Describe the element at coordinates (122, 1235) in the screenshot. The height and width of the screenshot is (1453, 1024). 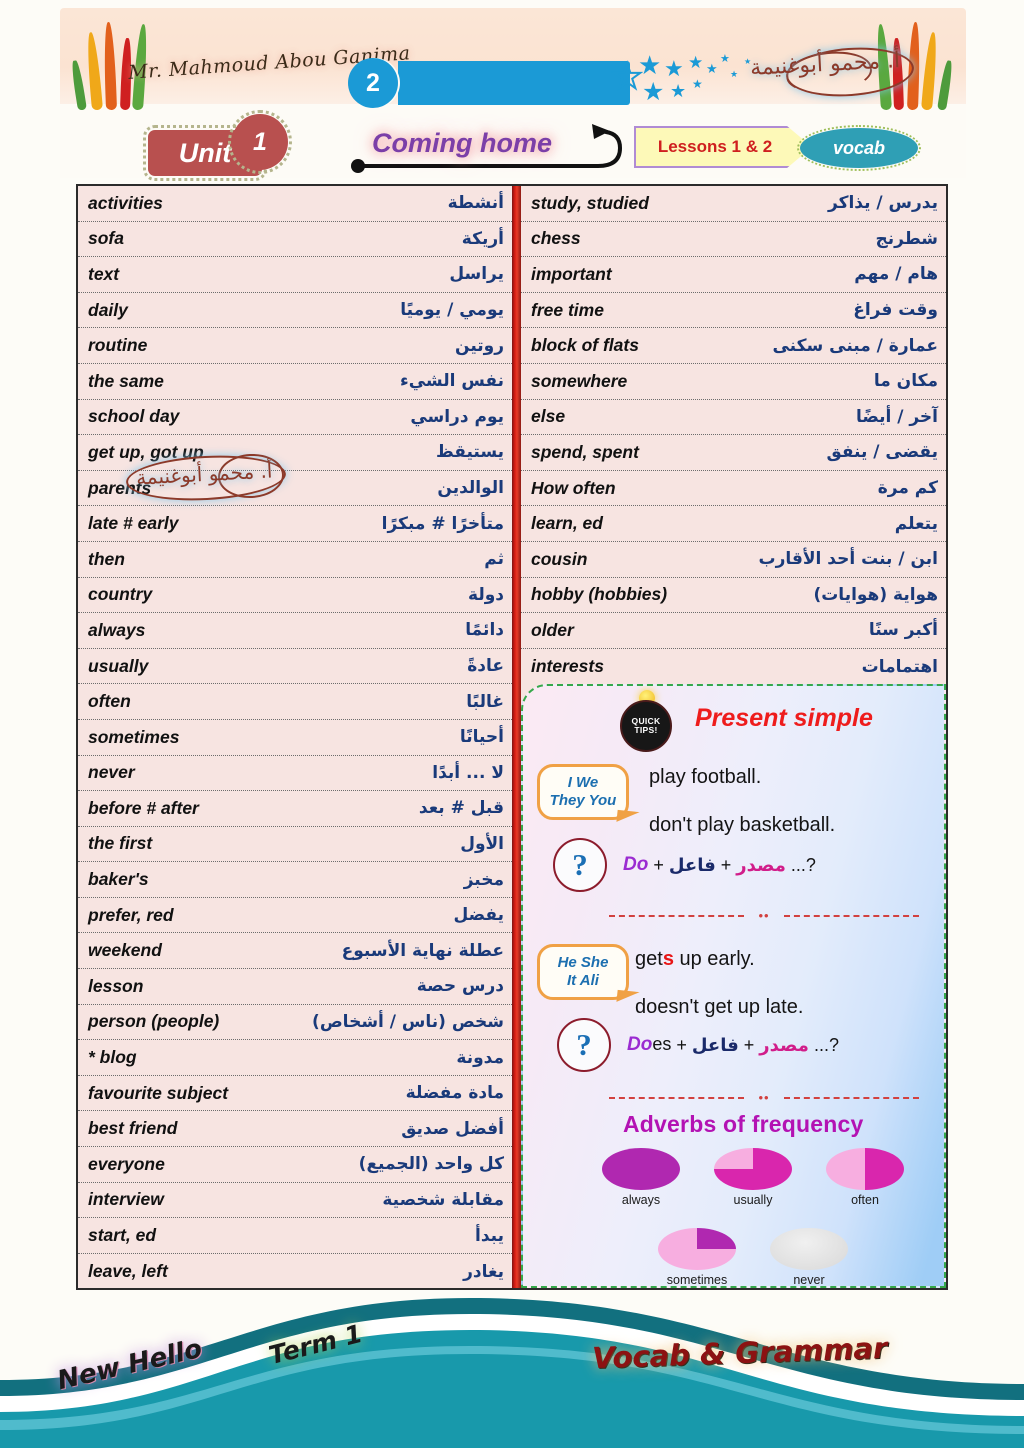
I see `vocab-english: start, ed` at that location.